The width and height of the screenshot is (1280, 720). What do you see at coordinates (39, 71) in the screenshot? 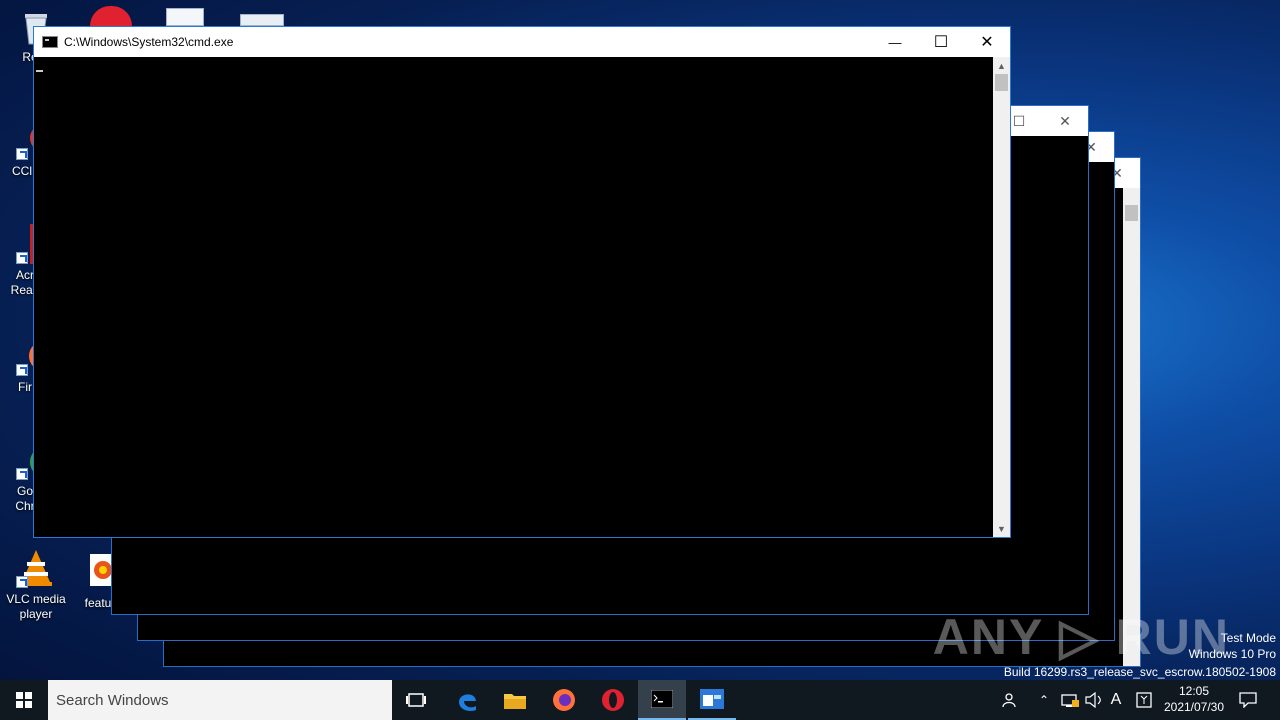
I see `text-cursor` at bounding box center [39, 71].